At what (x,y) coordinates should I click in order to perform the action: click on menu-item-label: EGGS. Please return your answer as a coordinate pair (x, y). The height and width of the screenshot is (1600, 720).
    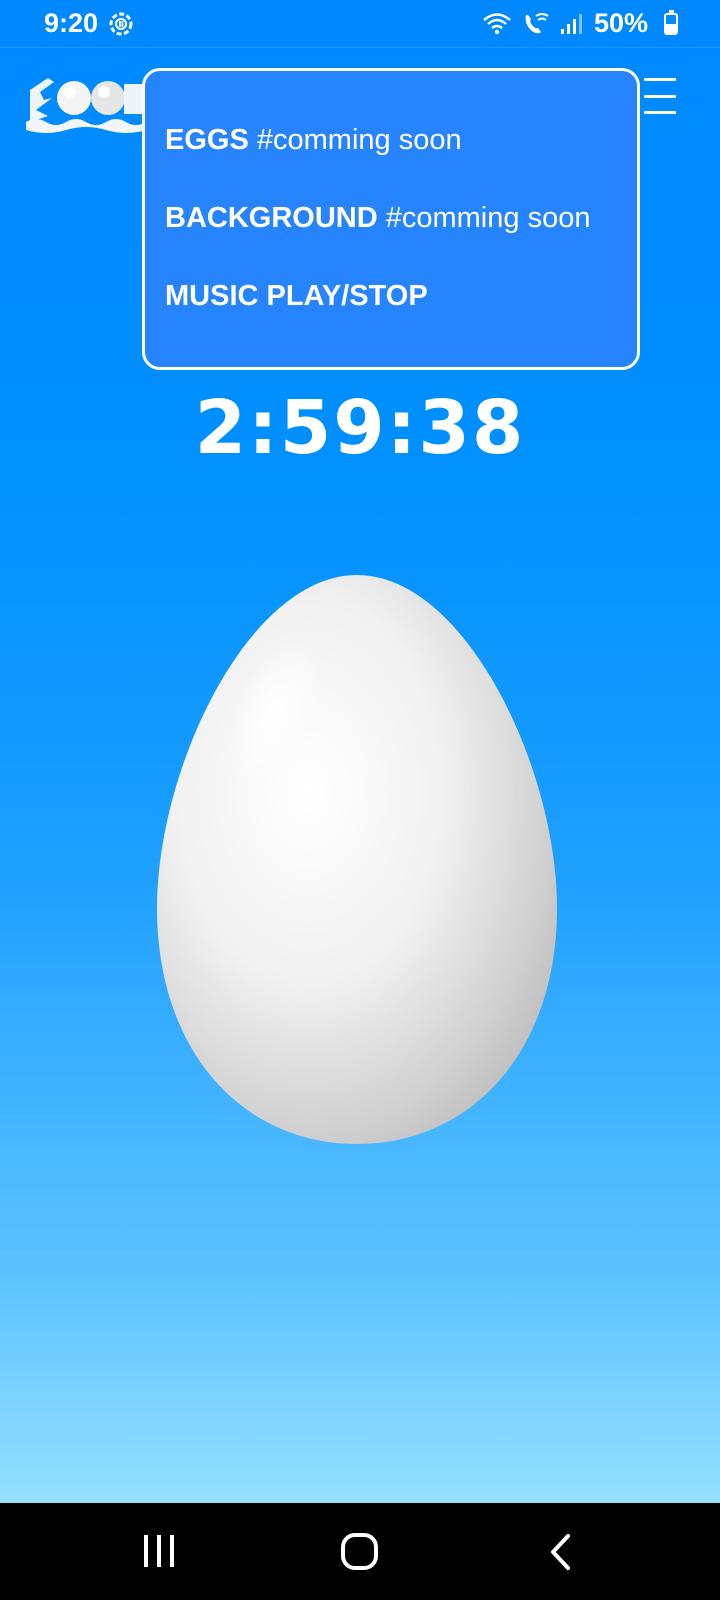
    Looking at the image, I should click on (207, 140).